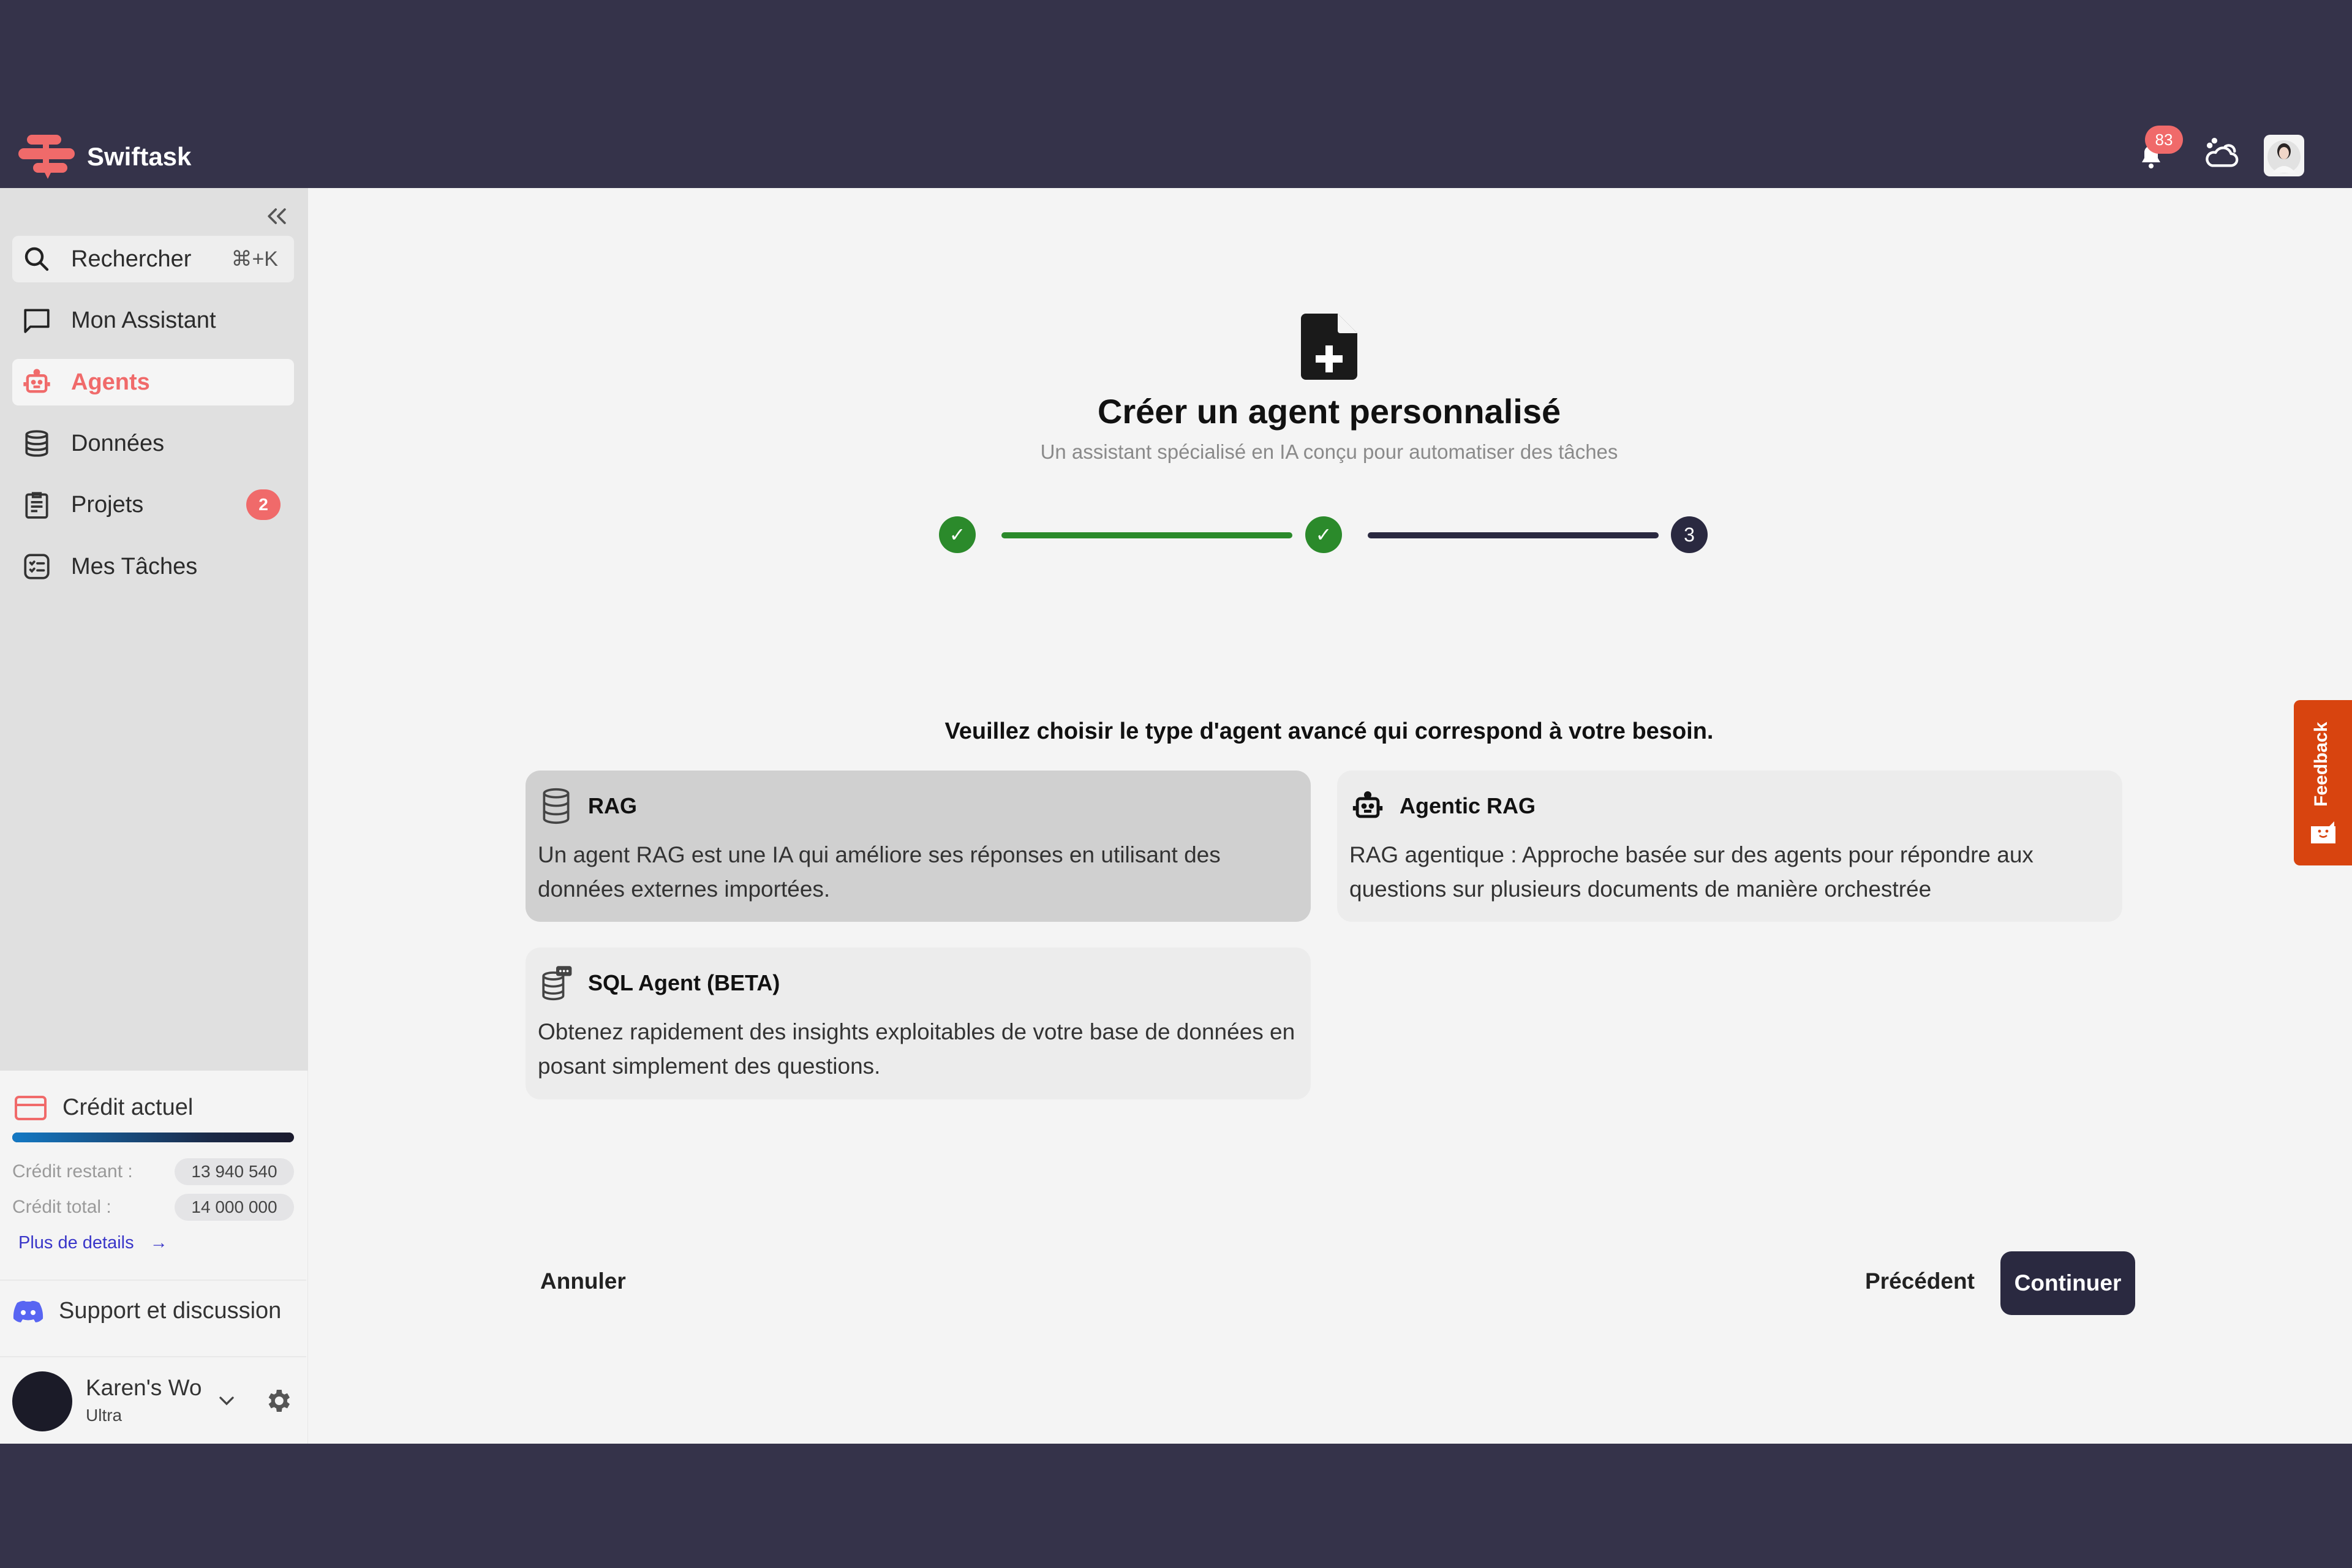  What do you see at coordinates (263, 505) in the screenshot?
I see `projets-count-badge: 2` at bounding box center [263, 505].